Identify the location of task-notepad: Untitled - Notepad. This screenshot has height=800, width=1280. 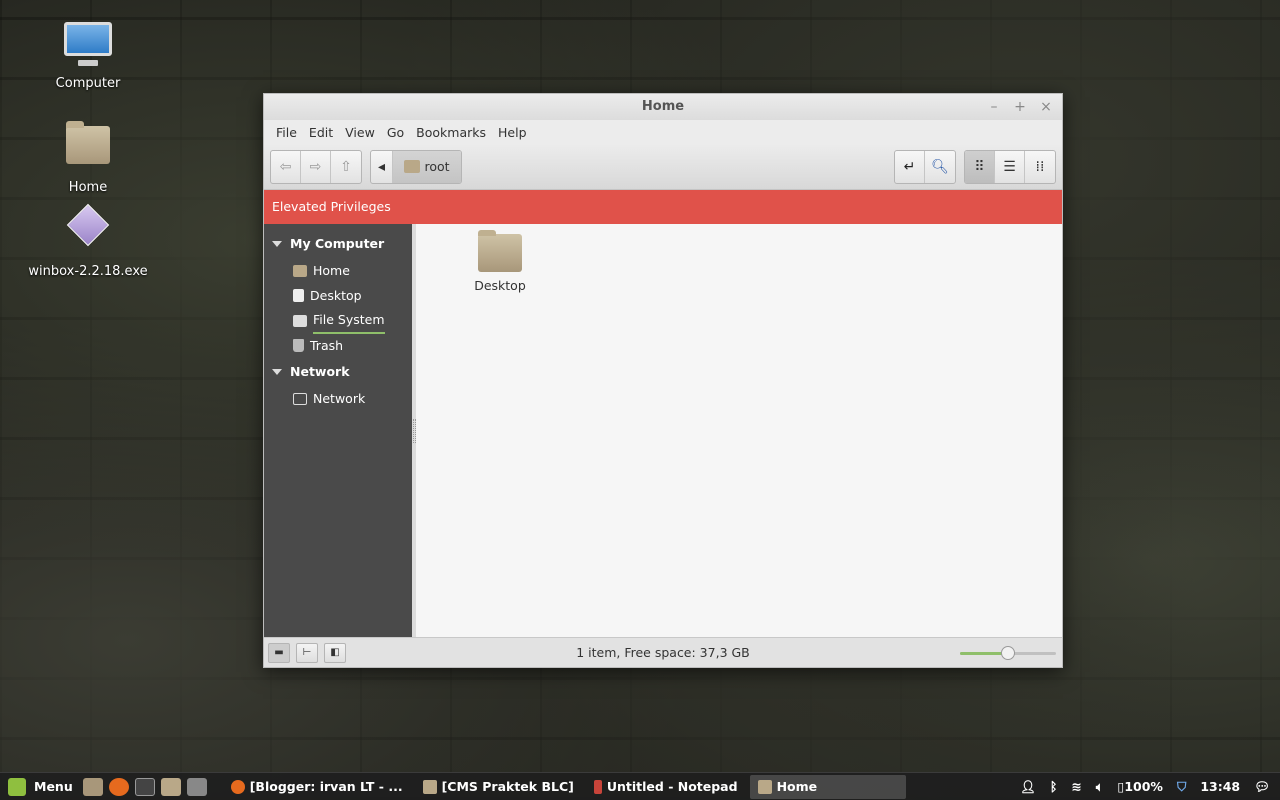
(666, 787).